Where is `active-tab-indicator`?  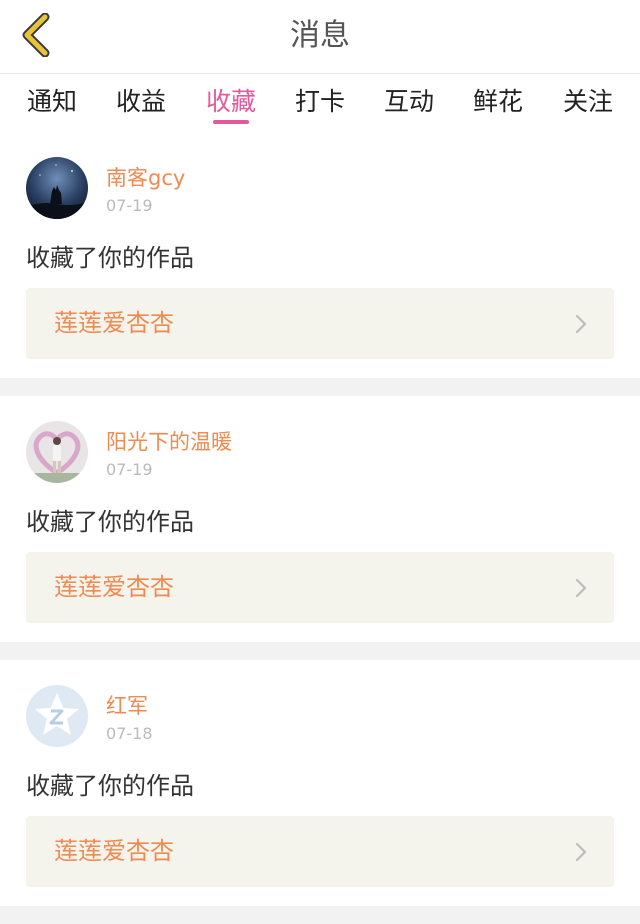
active-tab-indicator is located at coordinates (231, 122).